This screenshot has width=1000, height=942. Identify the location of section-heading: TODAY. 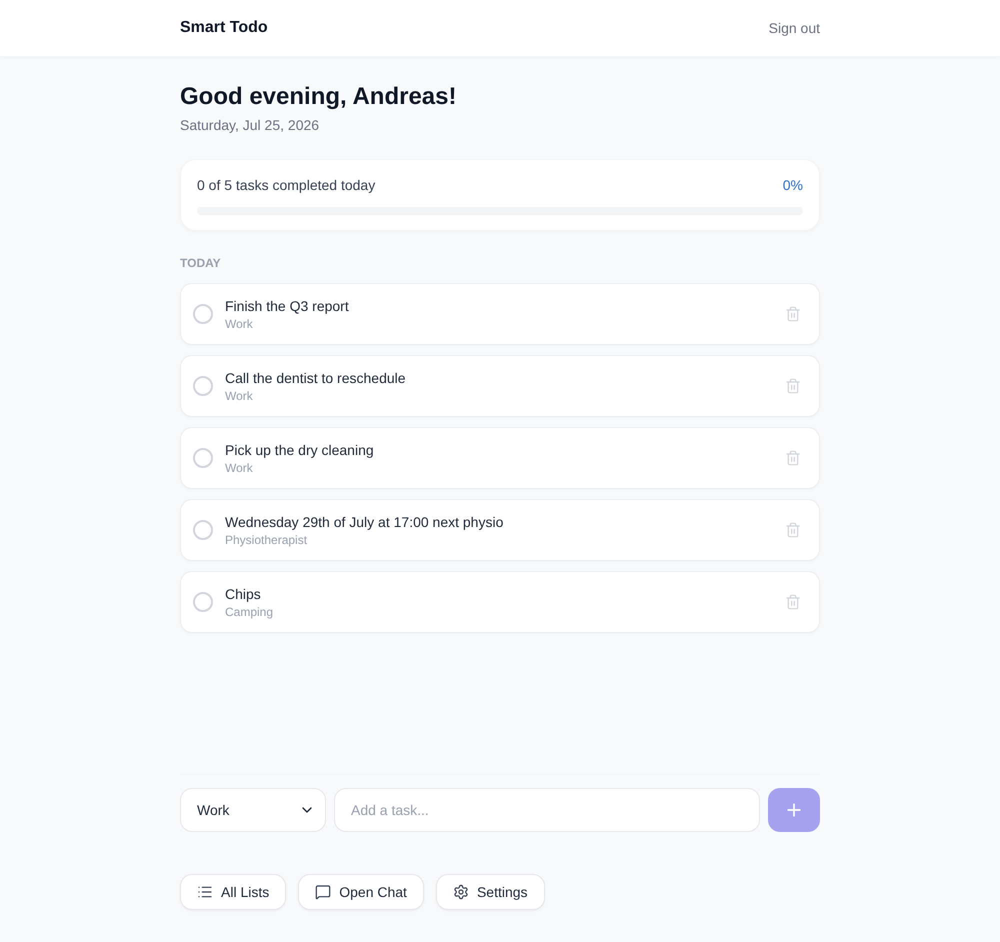
(201, 263).